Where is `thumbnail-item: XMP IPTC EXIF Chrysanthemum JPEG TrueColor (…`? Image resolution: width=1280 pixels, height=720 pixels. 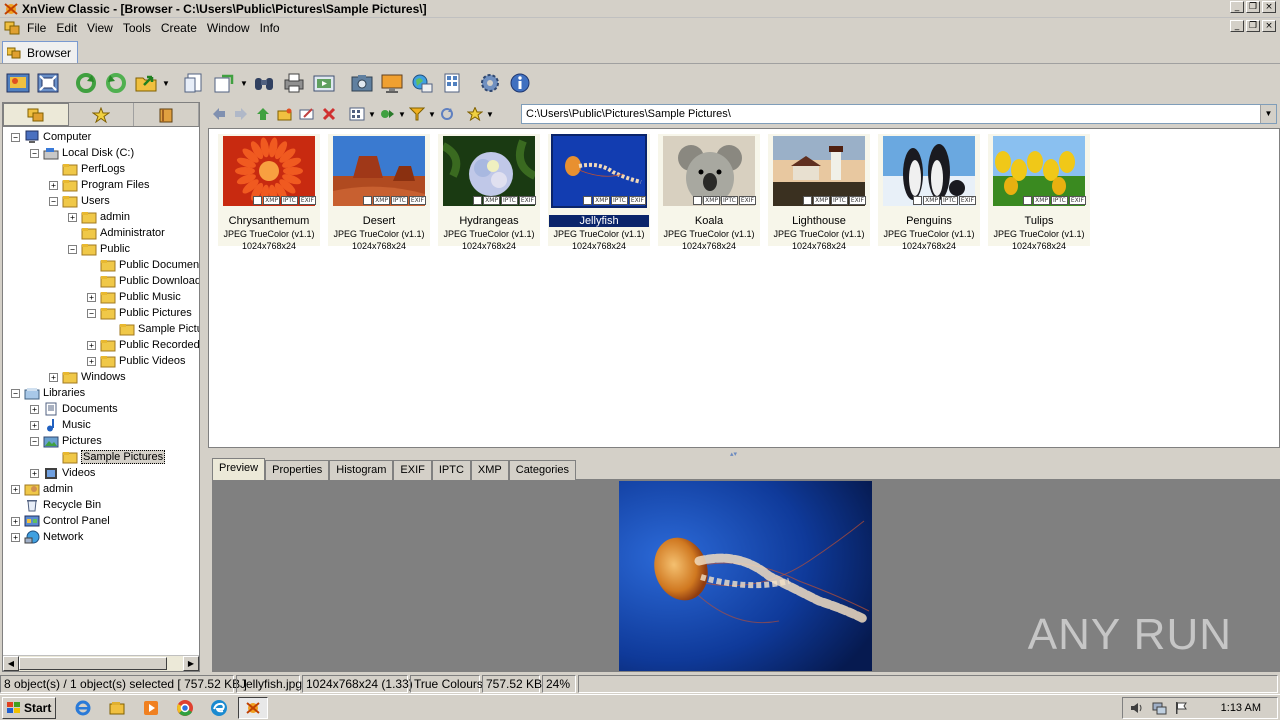
thumbnail-item: XMP IPTC EXIF Chrysanthemum JPEG TrueColor (… is located at coordinates (269, 192).